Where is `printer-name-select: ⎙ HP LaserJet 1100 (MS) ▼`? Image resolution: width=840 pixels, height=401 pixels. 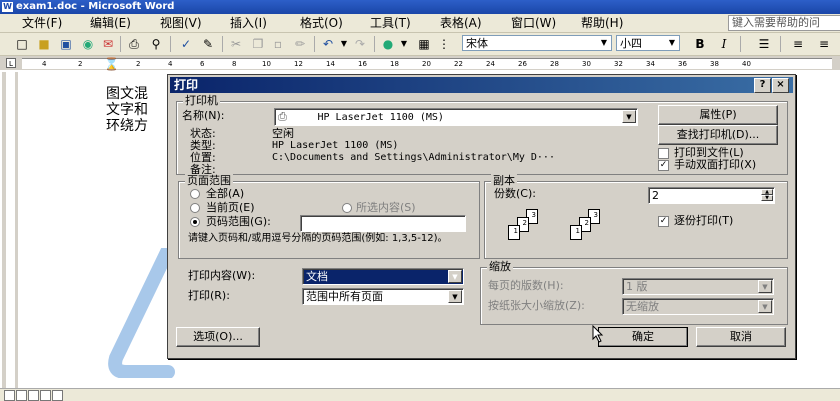 printer-name-select: ⎙ HP LaserJet 1100 (MS) ▼ is located at coordinates (456, 117).